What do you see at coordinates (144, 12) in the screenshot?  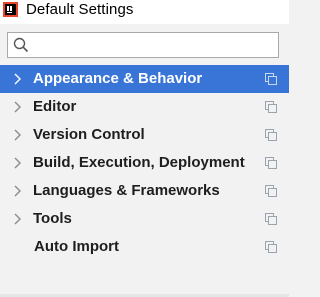 I see `title-bar: Default Settings` at bounding box center [144, 12].